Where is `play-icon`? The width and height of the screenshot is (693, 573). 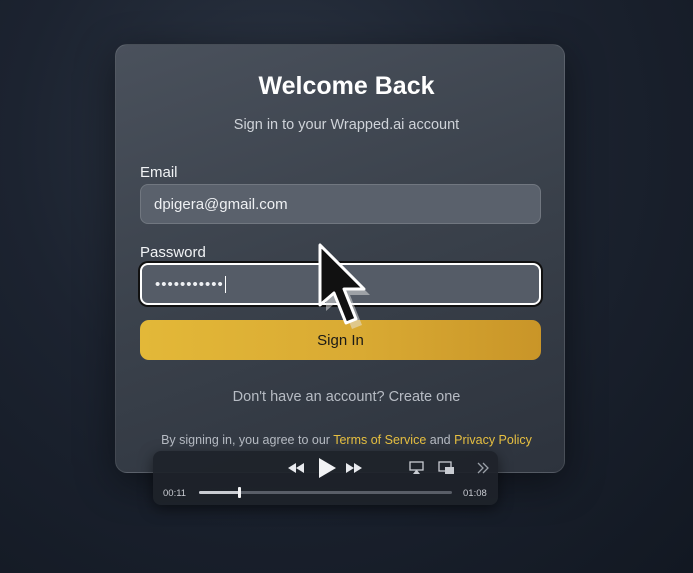
play-icon is located at coordinates (327, 470).